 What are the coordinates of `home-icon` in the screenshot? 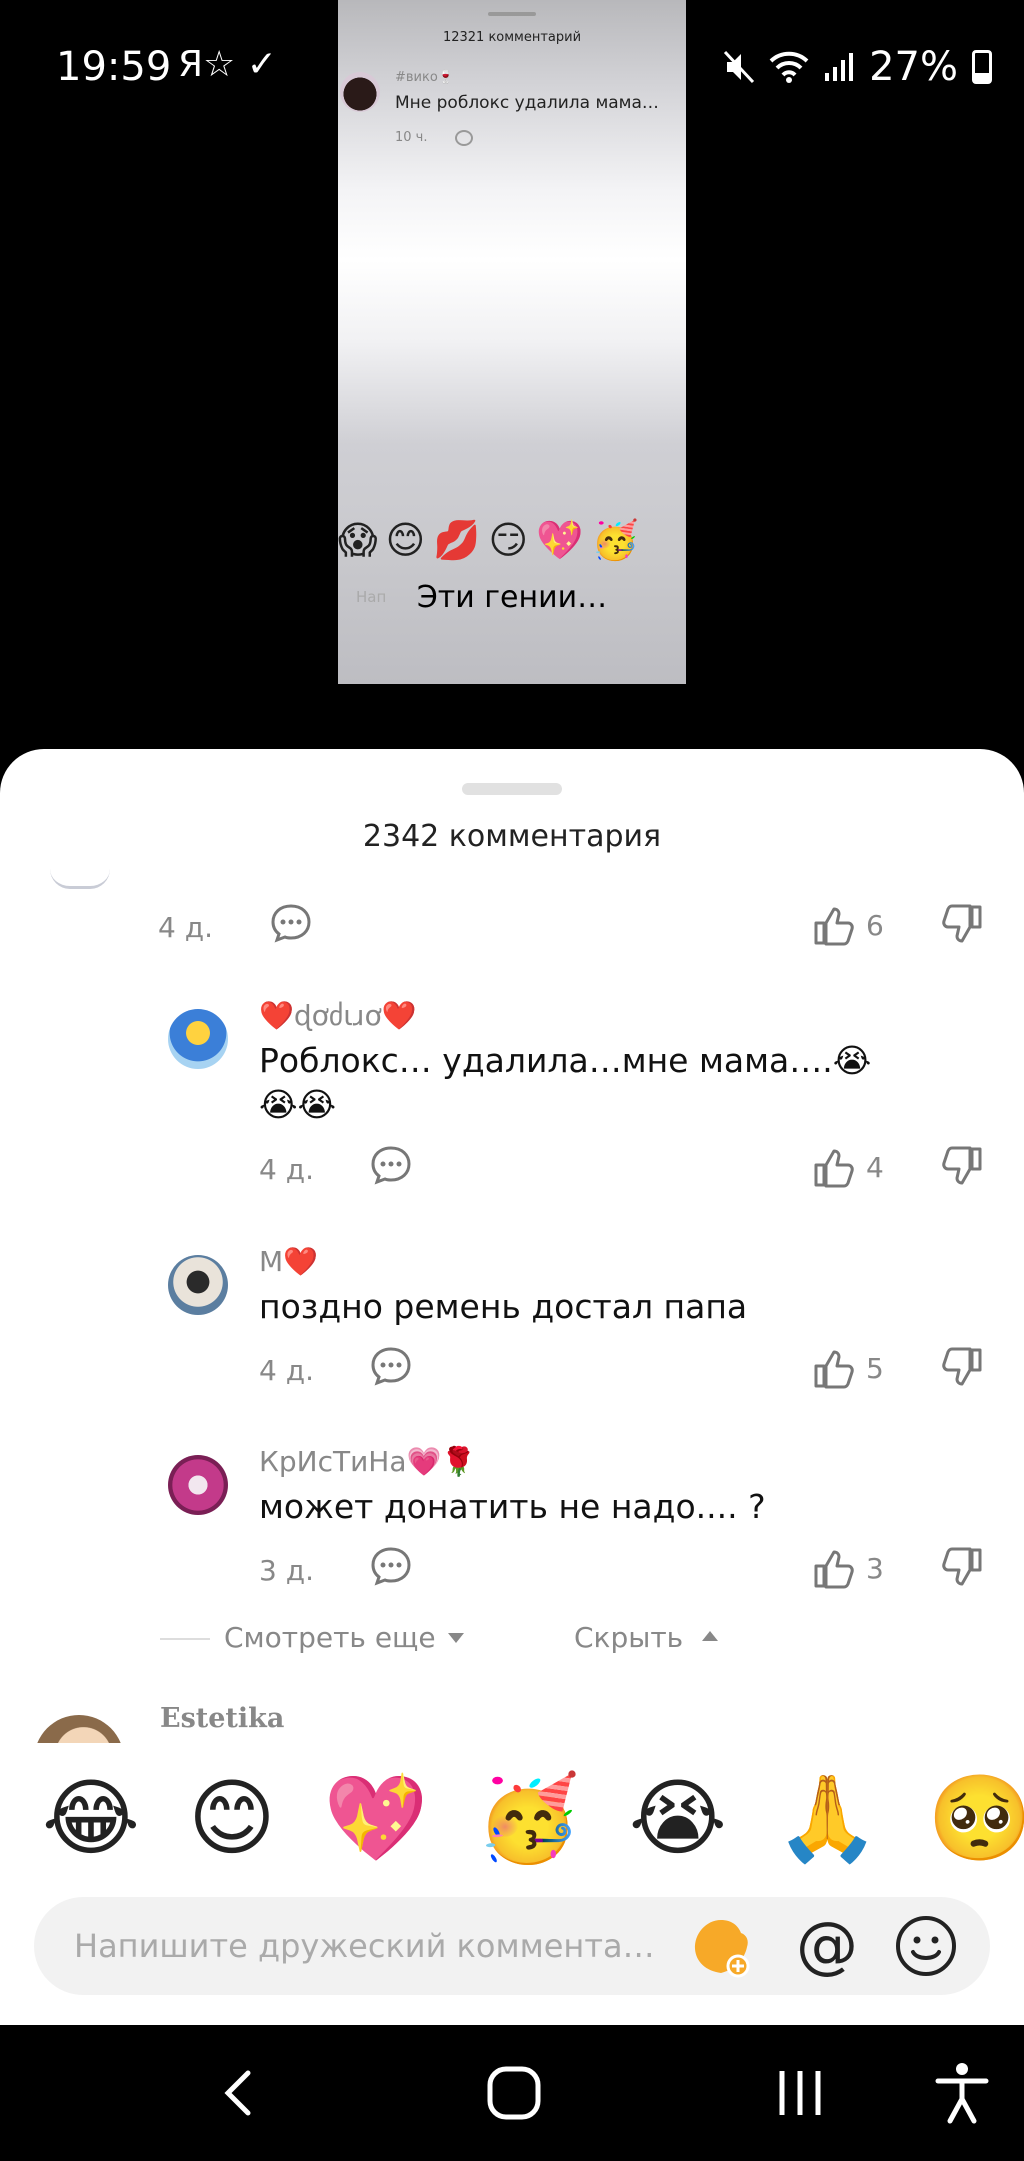 It's located at (514, 2093).